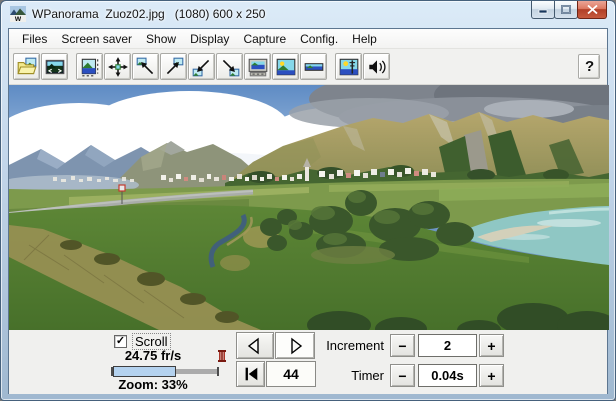  Describe the element at coordinates (218, 371) in the screenshot. I see `slider-right-tick` at that location.